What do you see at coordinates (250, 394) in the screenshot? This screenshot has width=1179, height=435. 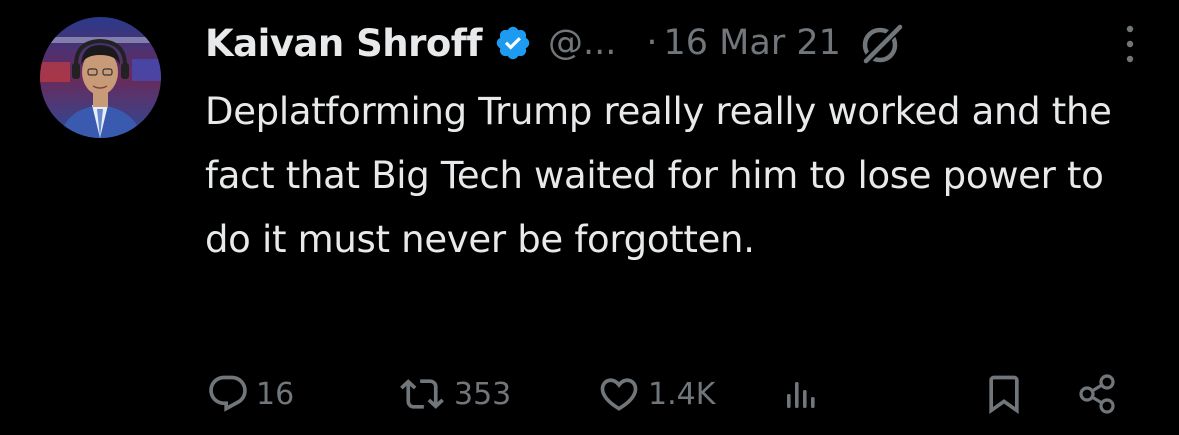 I see `reply-button: 16` at bounding box center [250, 394].